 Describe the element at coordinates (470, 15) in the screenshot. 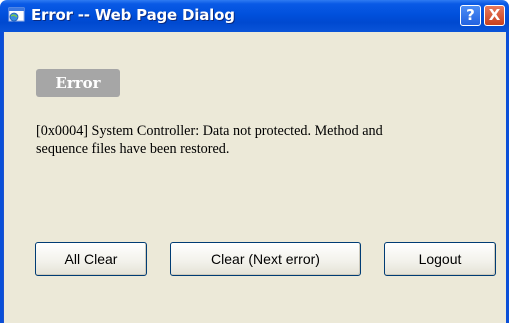

I see `help-icon: ?` at that location.